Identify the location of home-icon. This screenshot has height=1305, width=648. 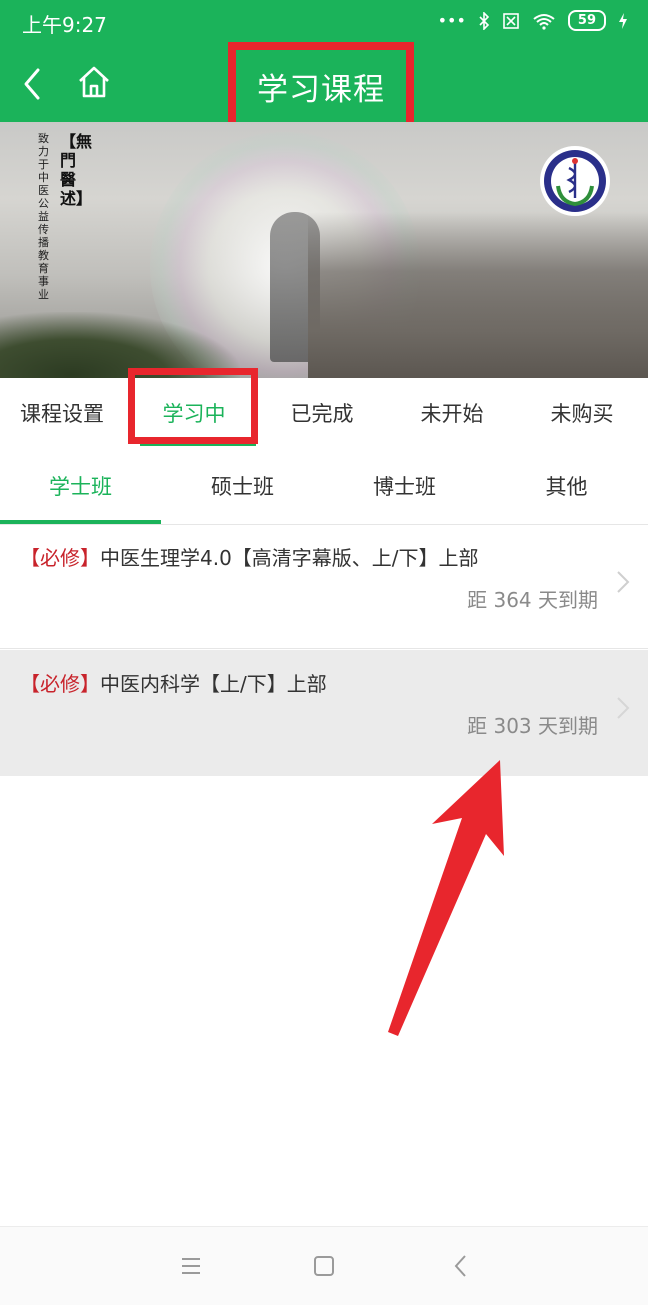
(94, 82).